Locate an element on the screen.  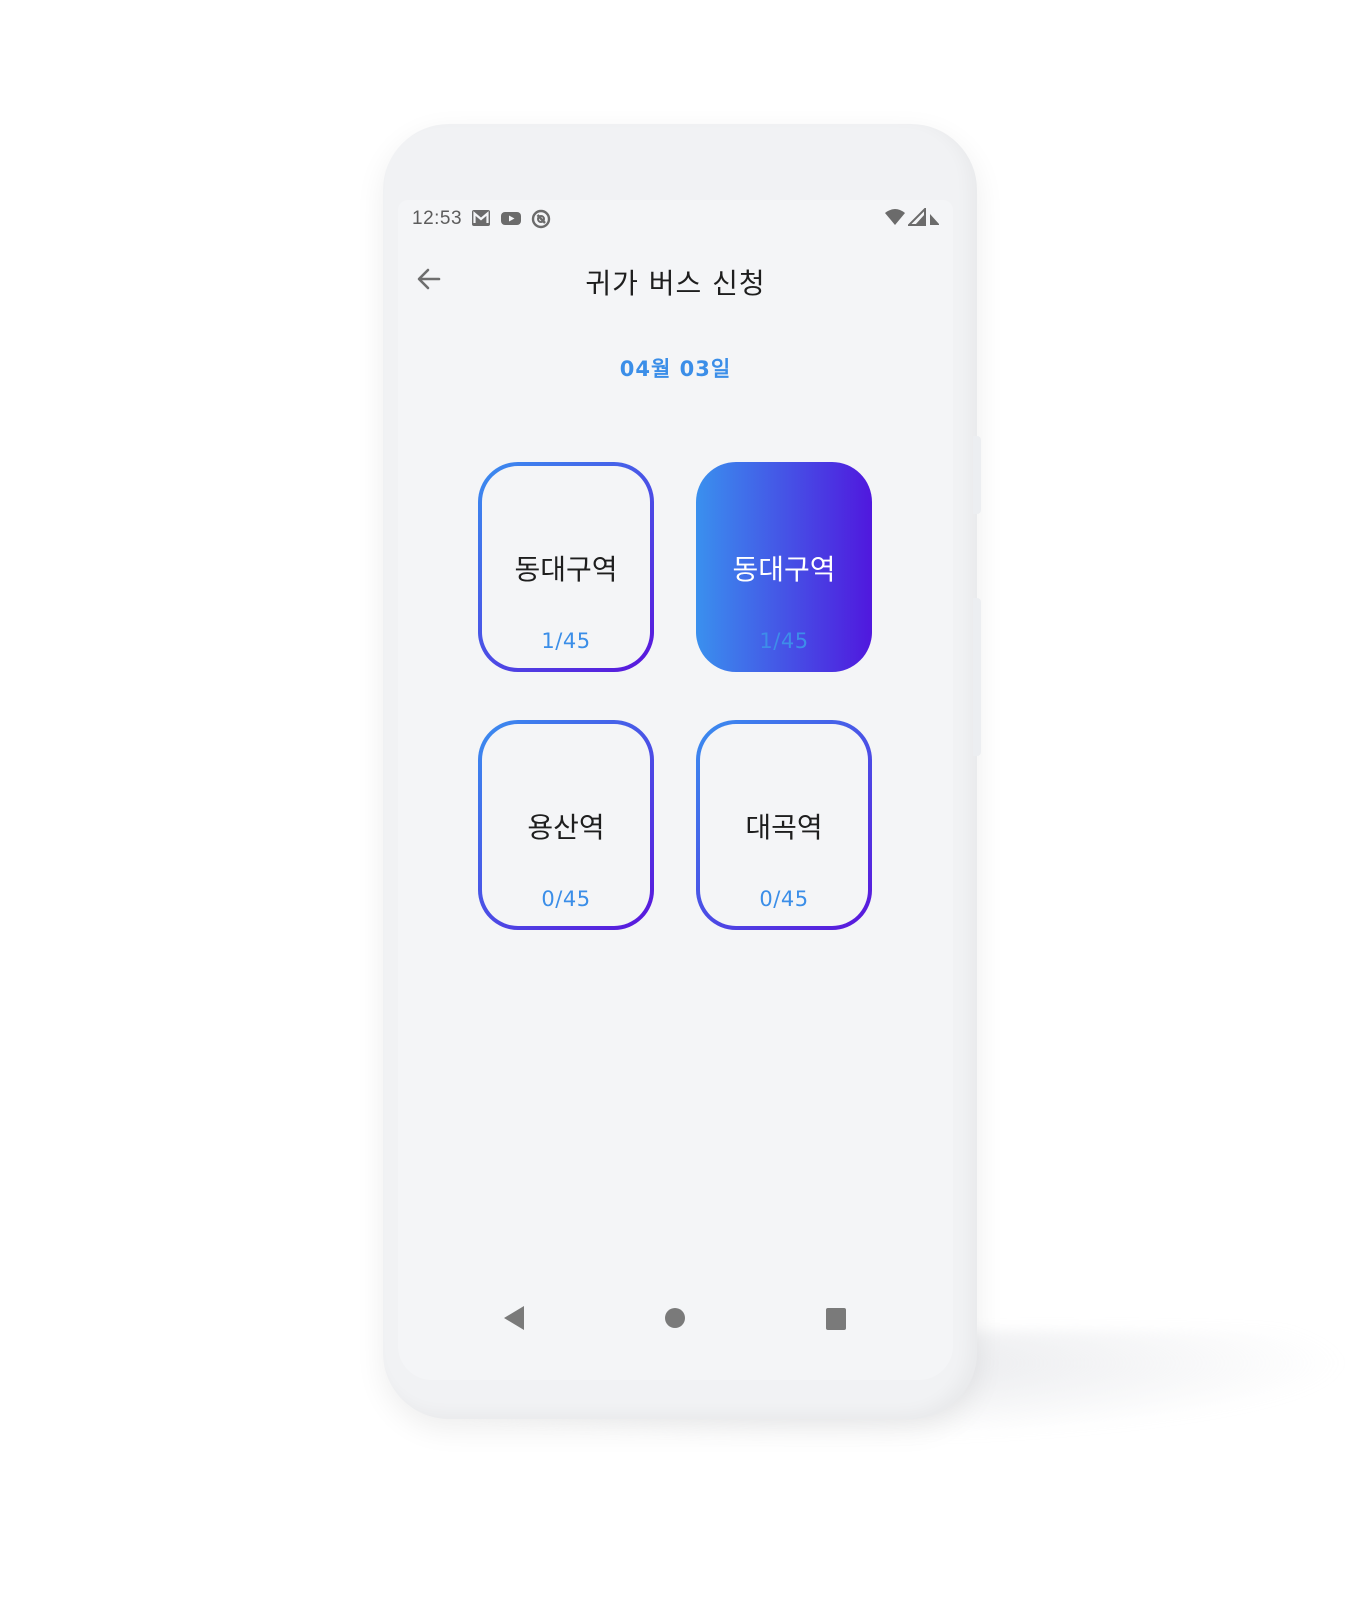
wifi-icon is located at coordinates (895, 217).